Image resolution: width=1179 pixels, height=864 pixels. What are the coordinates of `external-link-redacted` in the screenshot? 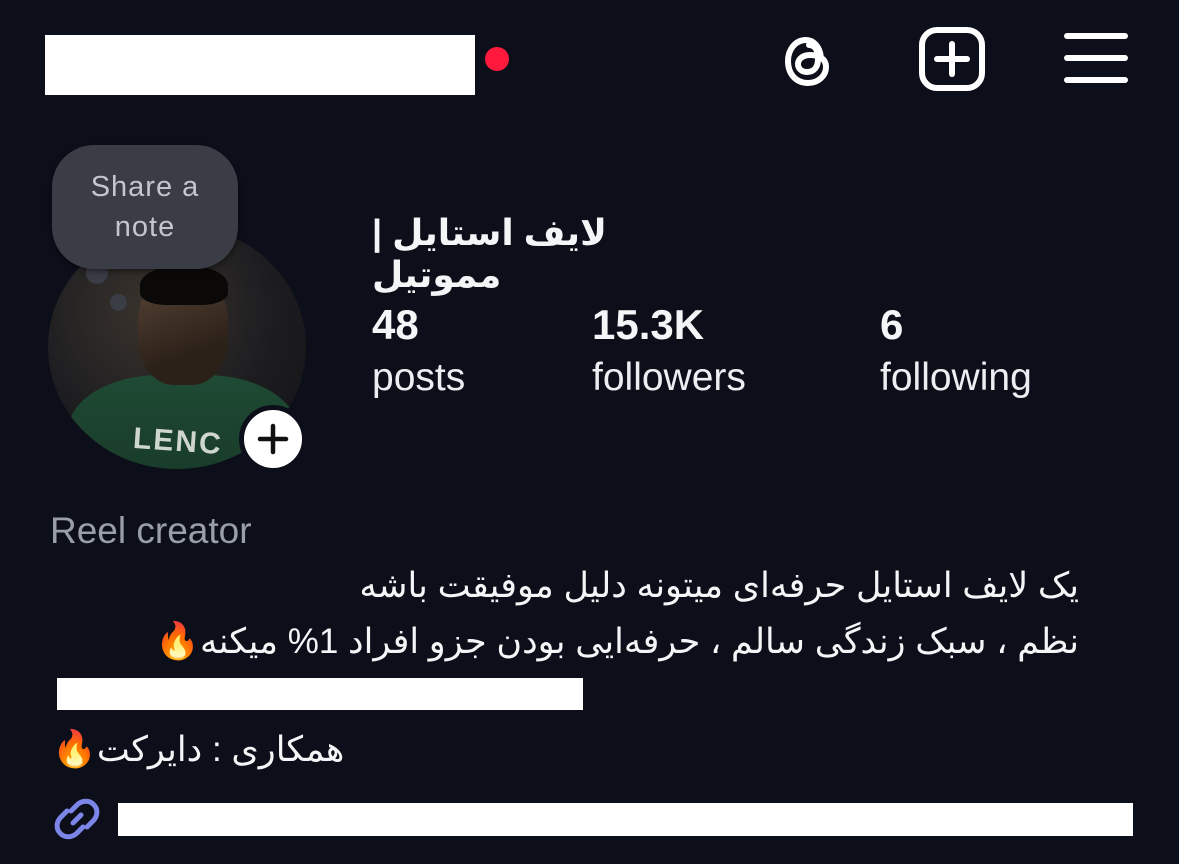 It's located at (625, 819).